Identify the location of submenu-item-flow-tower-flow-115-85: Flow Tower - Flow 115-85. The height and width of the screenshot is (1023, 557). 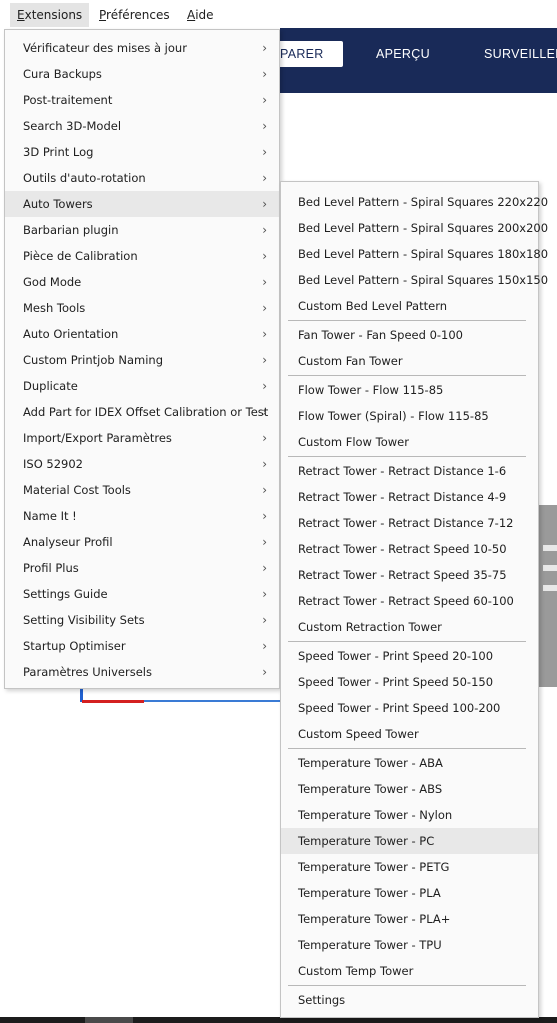
(409, 390).